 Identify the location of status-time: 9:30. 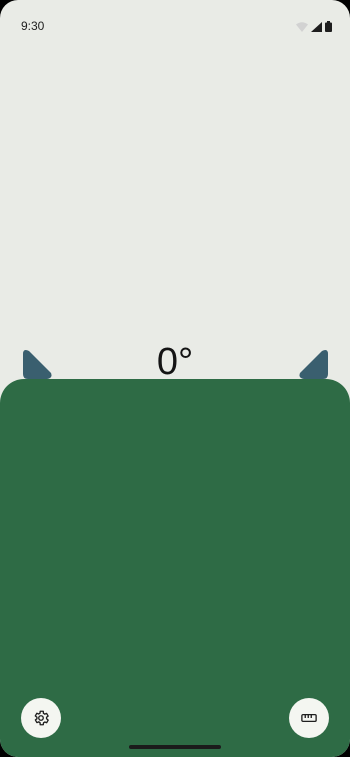
(33, 26).